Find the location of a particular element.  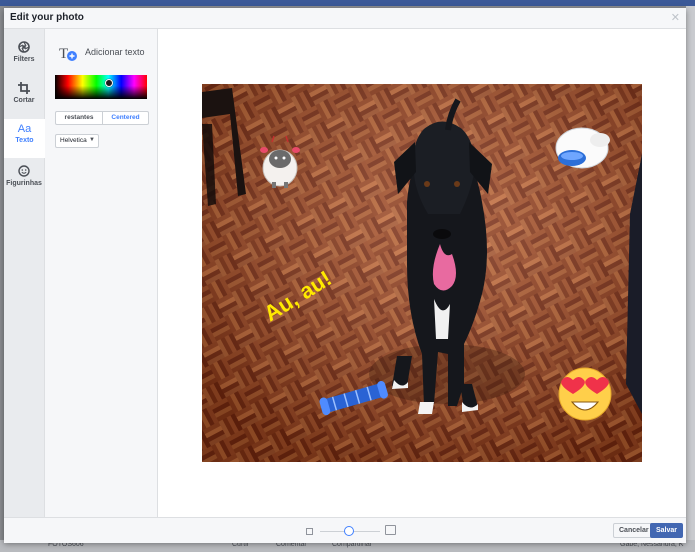

rail-item-crop: Cortar is located at coordinates (24, 93).